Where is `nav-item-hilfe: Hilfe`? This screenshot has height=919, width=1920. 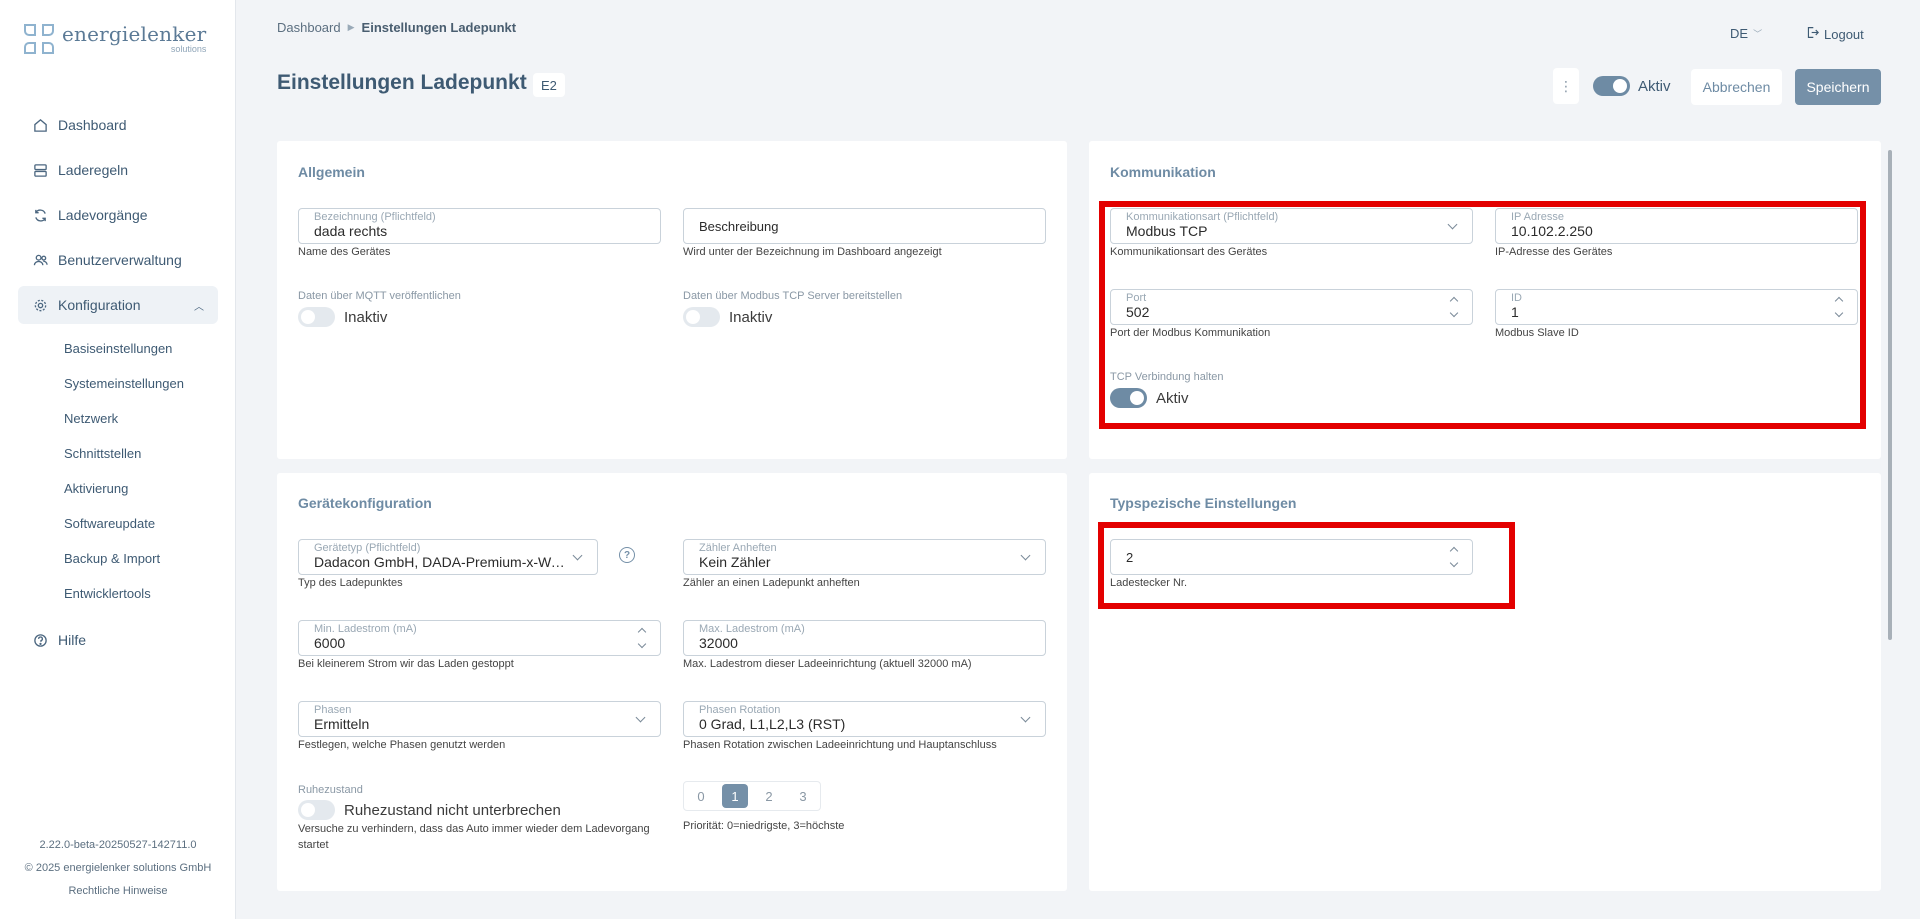
nav-item-hilfe: Hilfe is located at coordinates (118, 640).